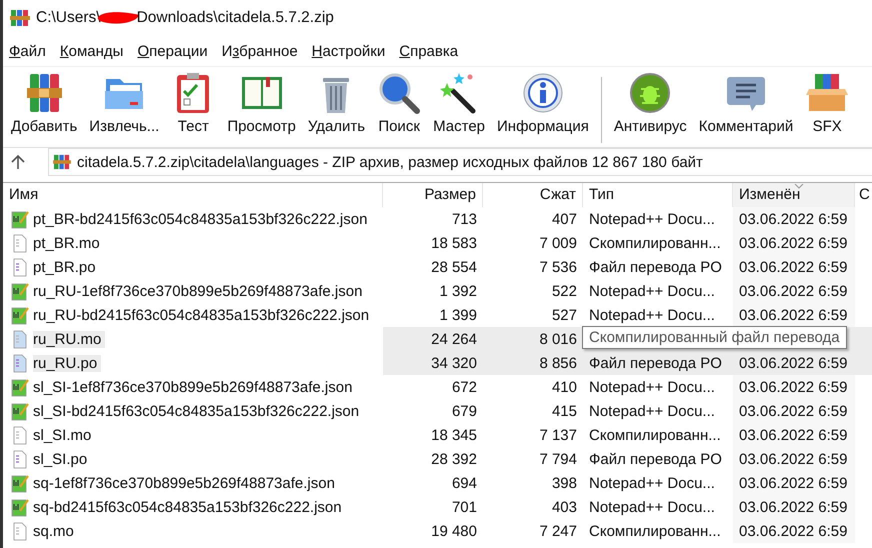  Describe the element at coordinates (794, 195) in the screenshot. I see `column-header: Изменён` at that location.